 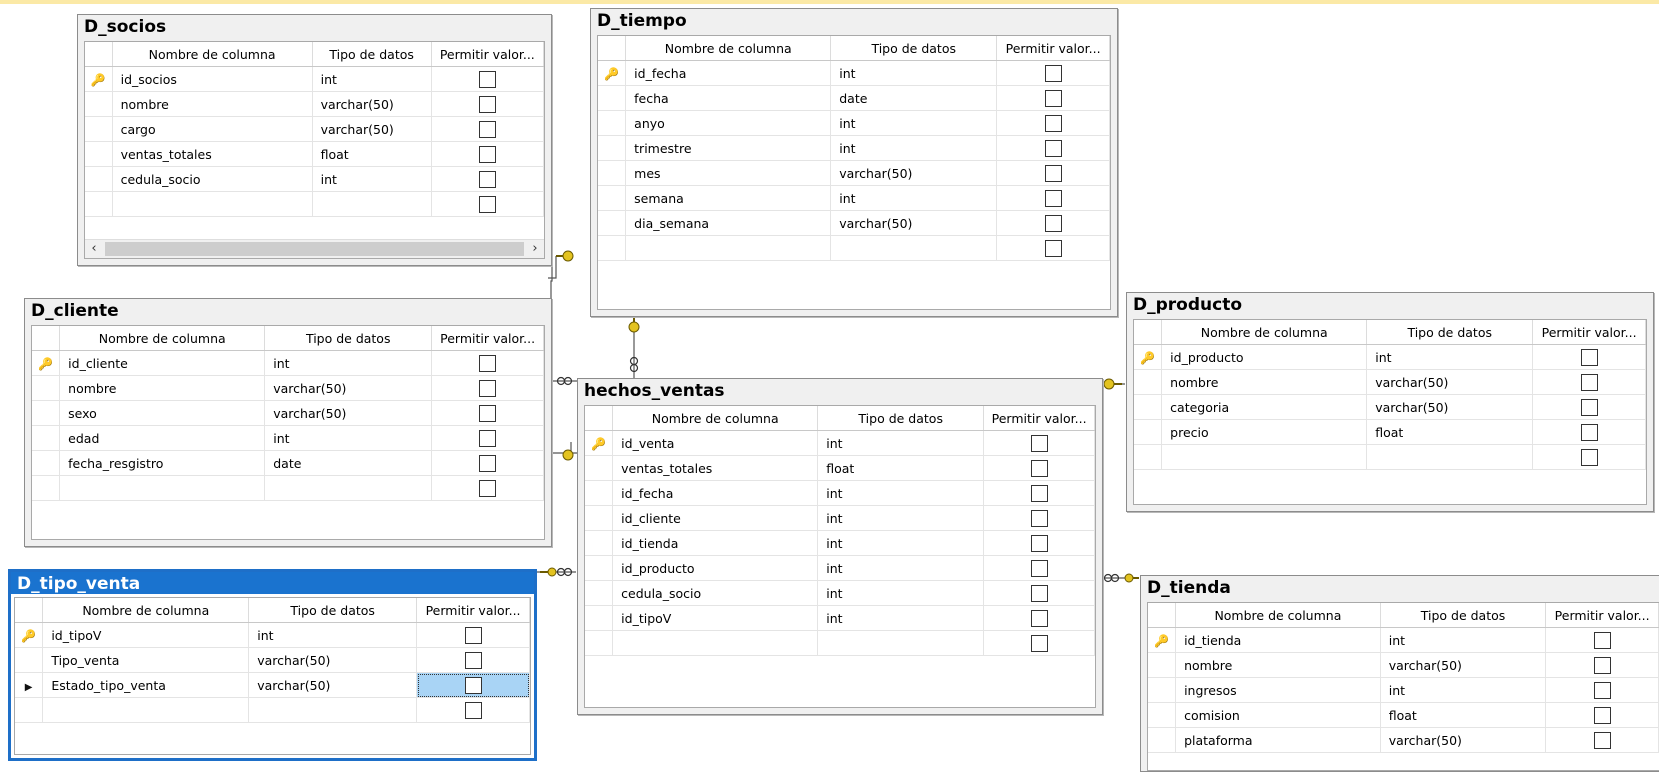 I want to click on column-name-cell: id_fecha, so click(x=728, y=73).